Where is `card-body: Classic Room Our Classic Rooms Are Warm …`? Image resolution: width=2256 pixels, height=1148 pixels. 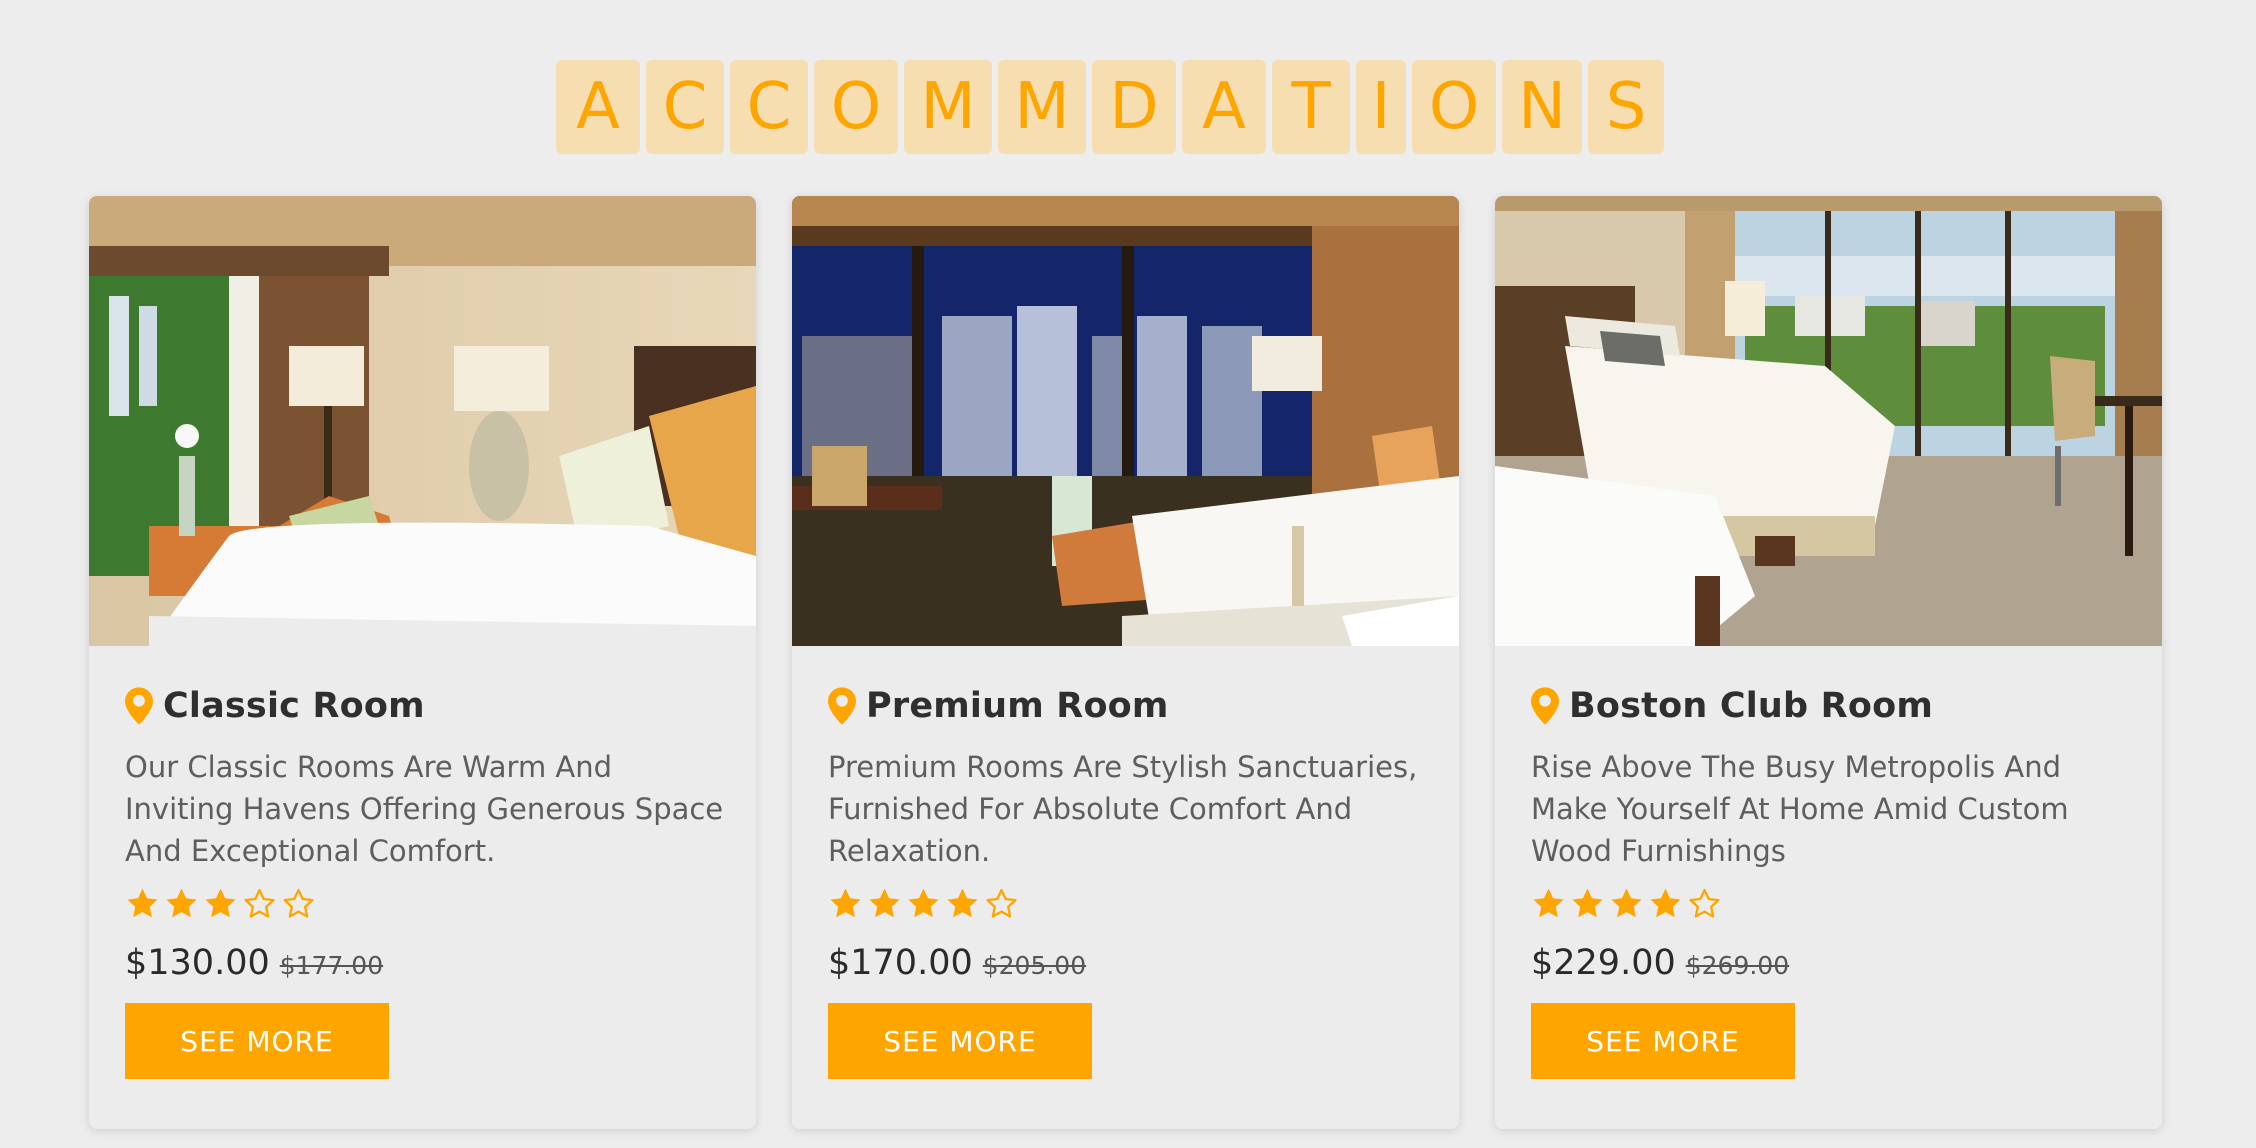
card-body: Classic Room Our Classic Rooms Are Warm … is located at coordinates (425, 862).